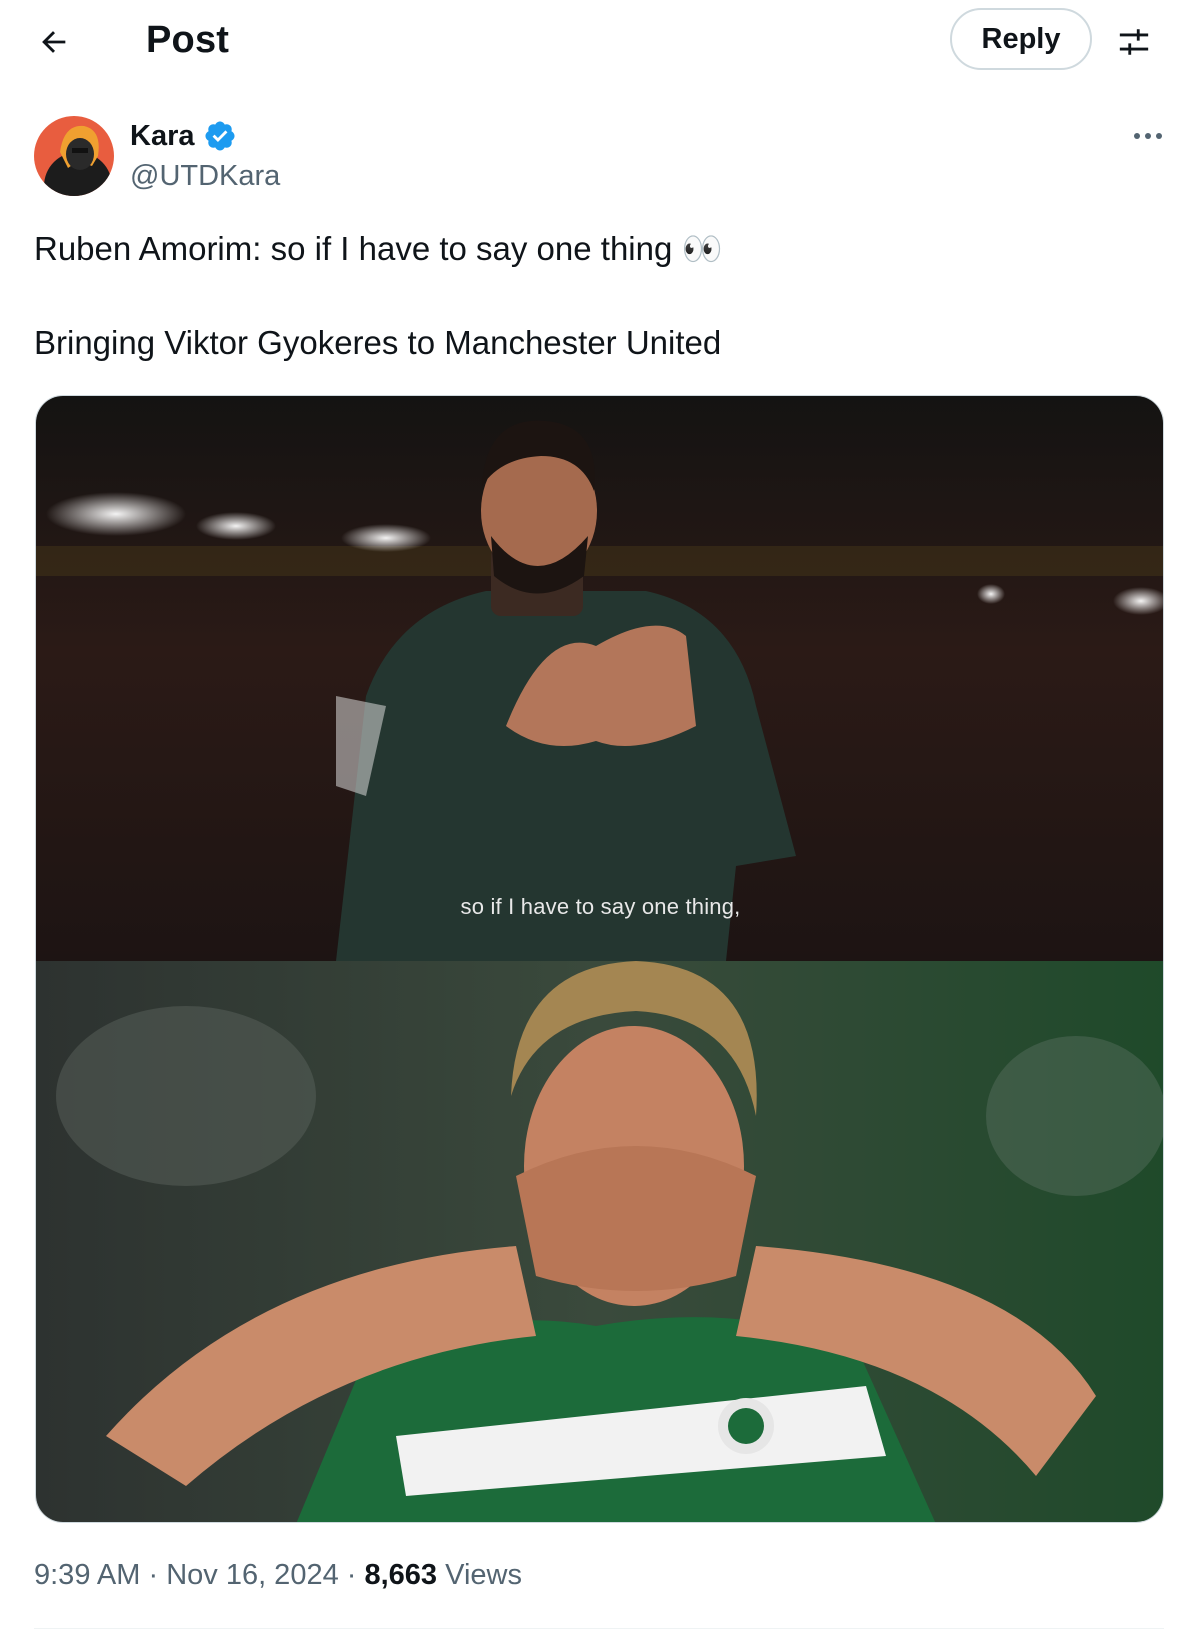  What do you see at coordinates (188, 40) in the screenshot?
I see `page-title: Post` at bounding box center [188, 40].